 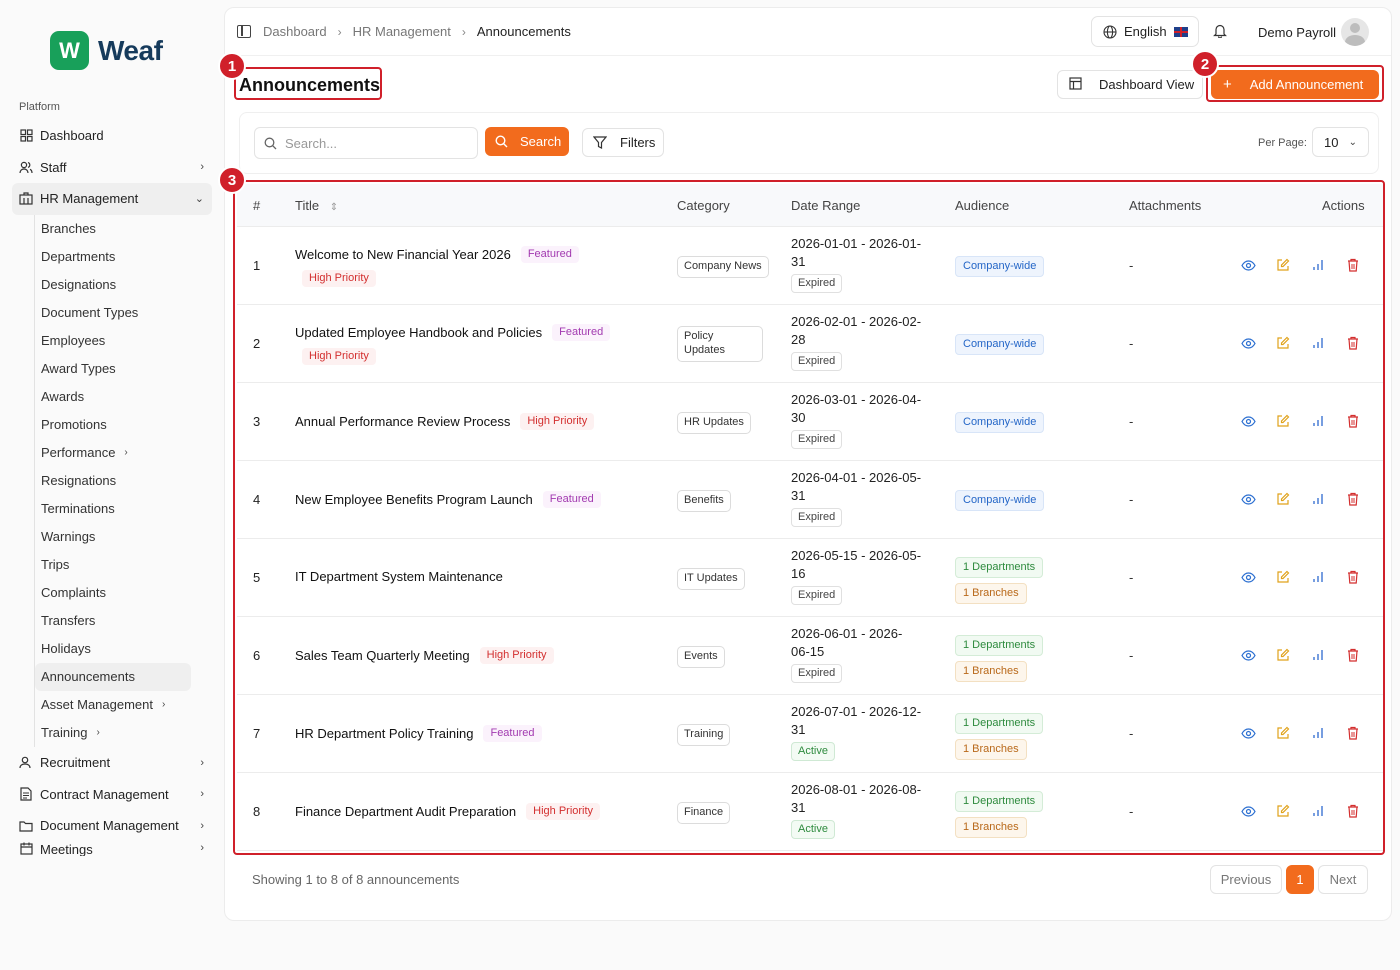 I want to click on breadcrumb-dashboard: Dashboard, so click(x=295, y=31).